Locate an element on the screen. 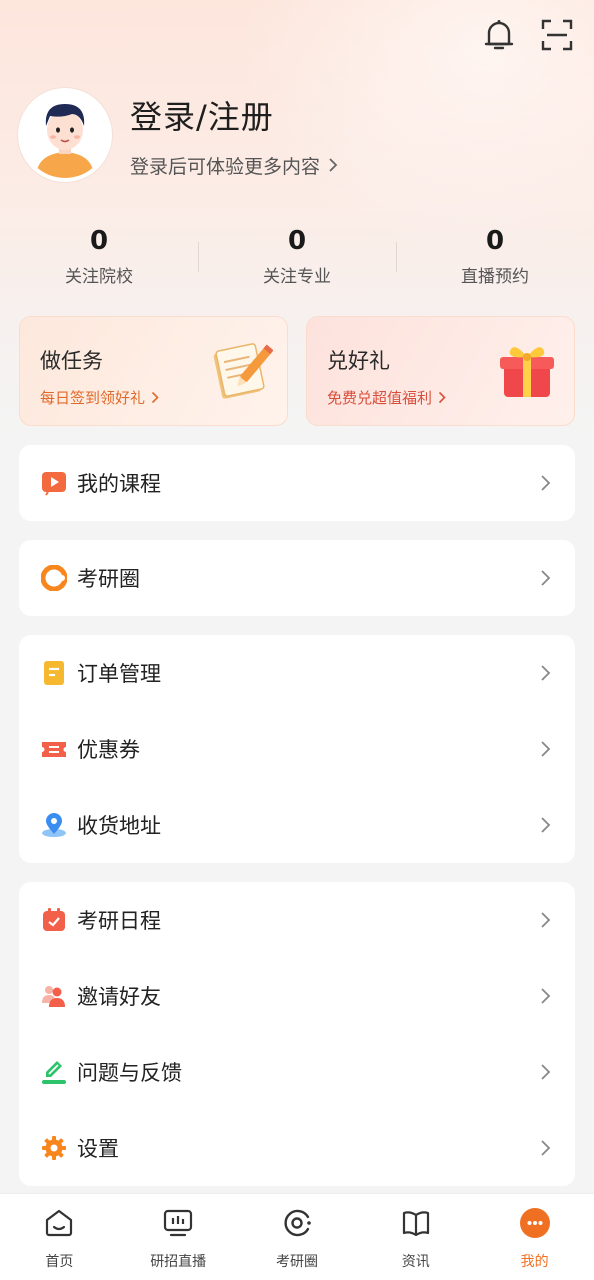 This screenshot has width=594, height=1280. promo-row: 做任务 每日签到领好礼 兑好礼 免费兑超值福利 is located at coordinates (297, 371).